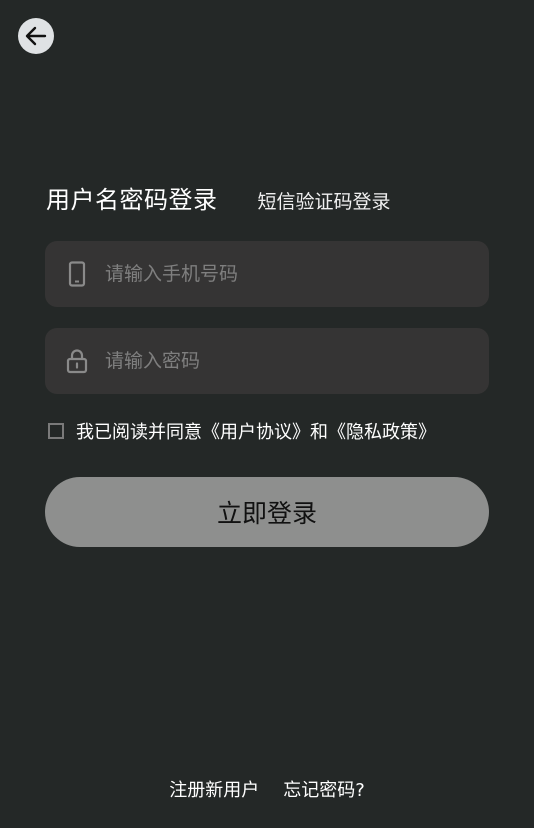 This screenshot has height=828, width=534. What do you see at coordinates (271, 789) in the screenshot?
I see `link-spacer` at bounding box center [271, 789].